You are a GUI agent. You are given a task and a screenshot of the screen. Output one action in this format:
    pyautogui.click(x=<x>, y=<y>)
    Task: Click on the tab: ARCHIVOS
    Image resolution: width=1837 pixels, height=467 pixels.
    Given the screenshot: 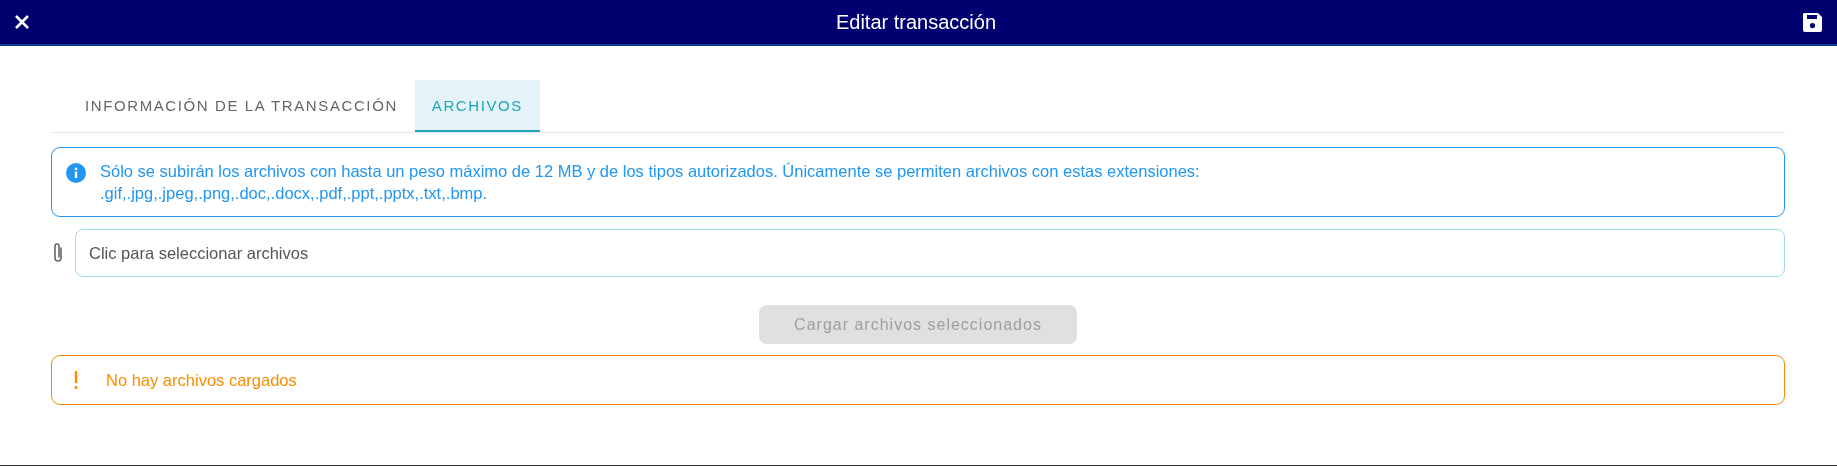 What is the action you would take?
    pyautogui.click(x=477, y=106)
    